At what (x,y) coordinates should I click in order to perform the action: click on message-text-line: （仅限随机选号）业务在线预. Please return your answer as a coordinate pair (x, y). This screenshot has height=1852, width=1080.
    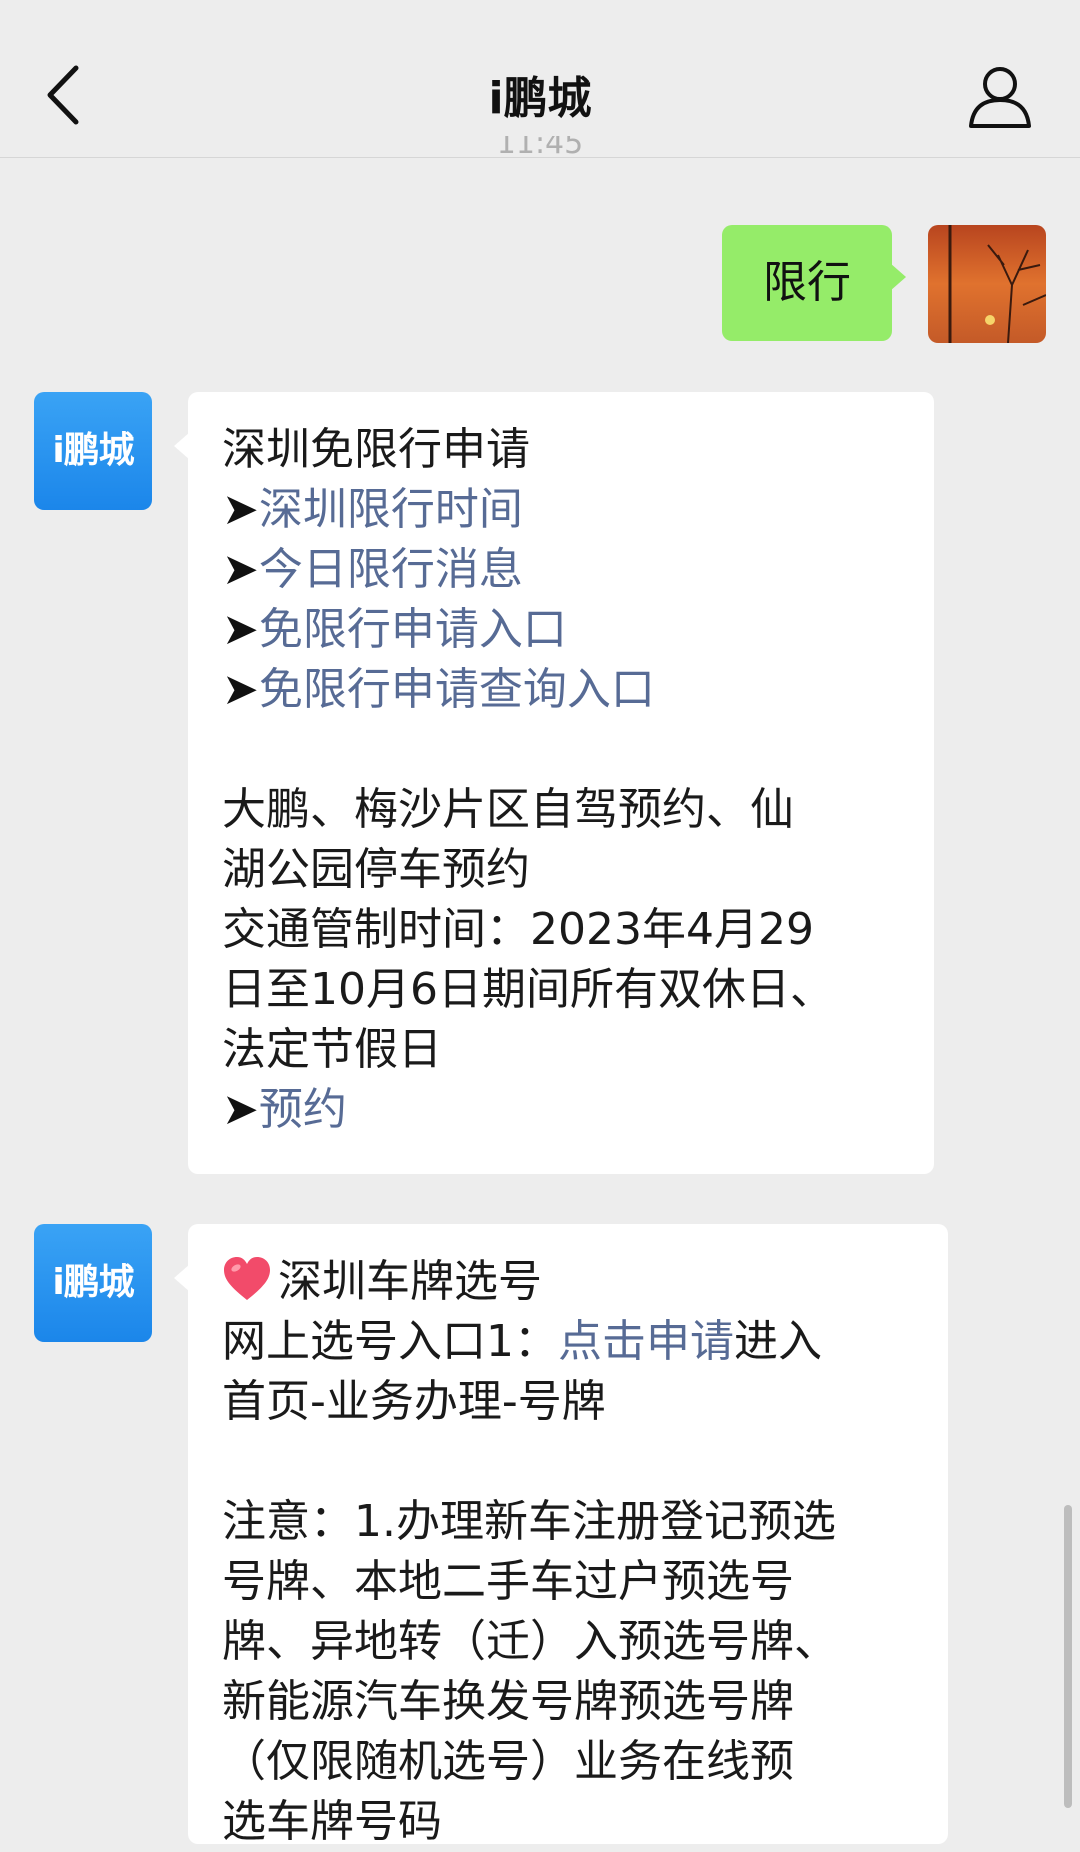
    Looking at the image, I should click on (508, 1761).